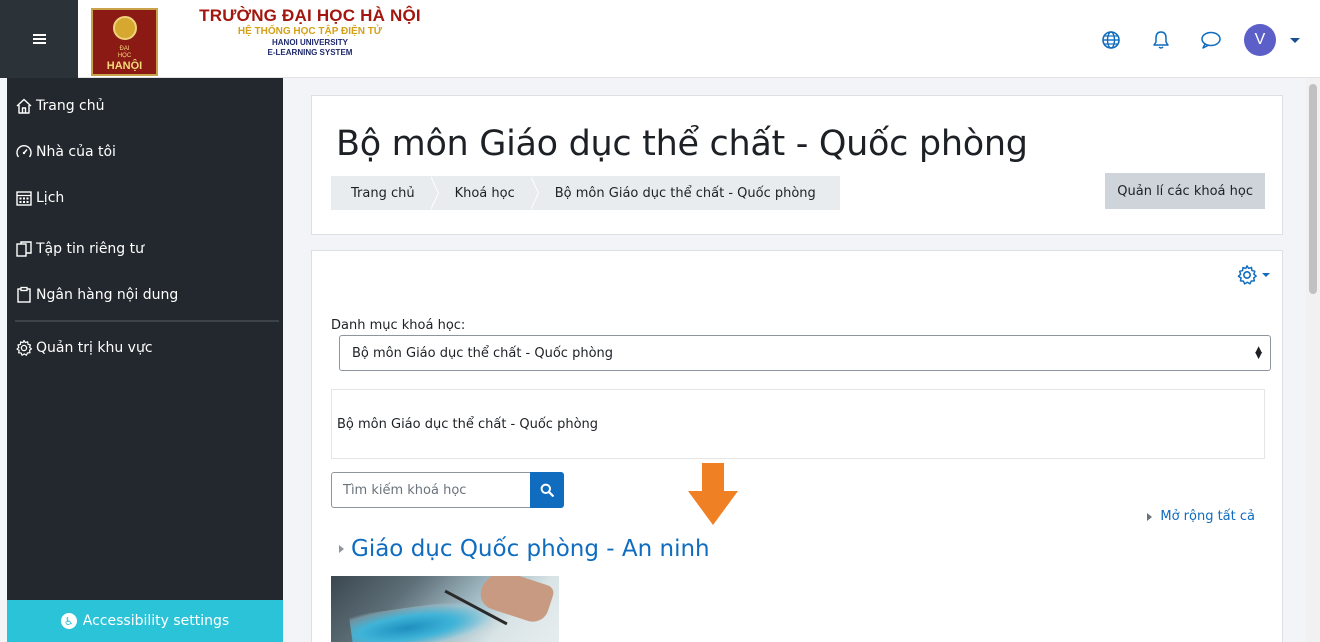 The width and height of the screenshot is (1320, 642). I want to click on brand-english-system: E-LEARNING SYSTEM, so click(310, 52).